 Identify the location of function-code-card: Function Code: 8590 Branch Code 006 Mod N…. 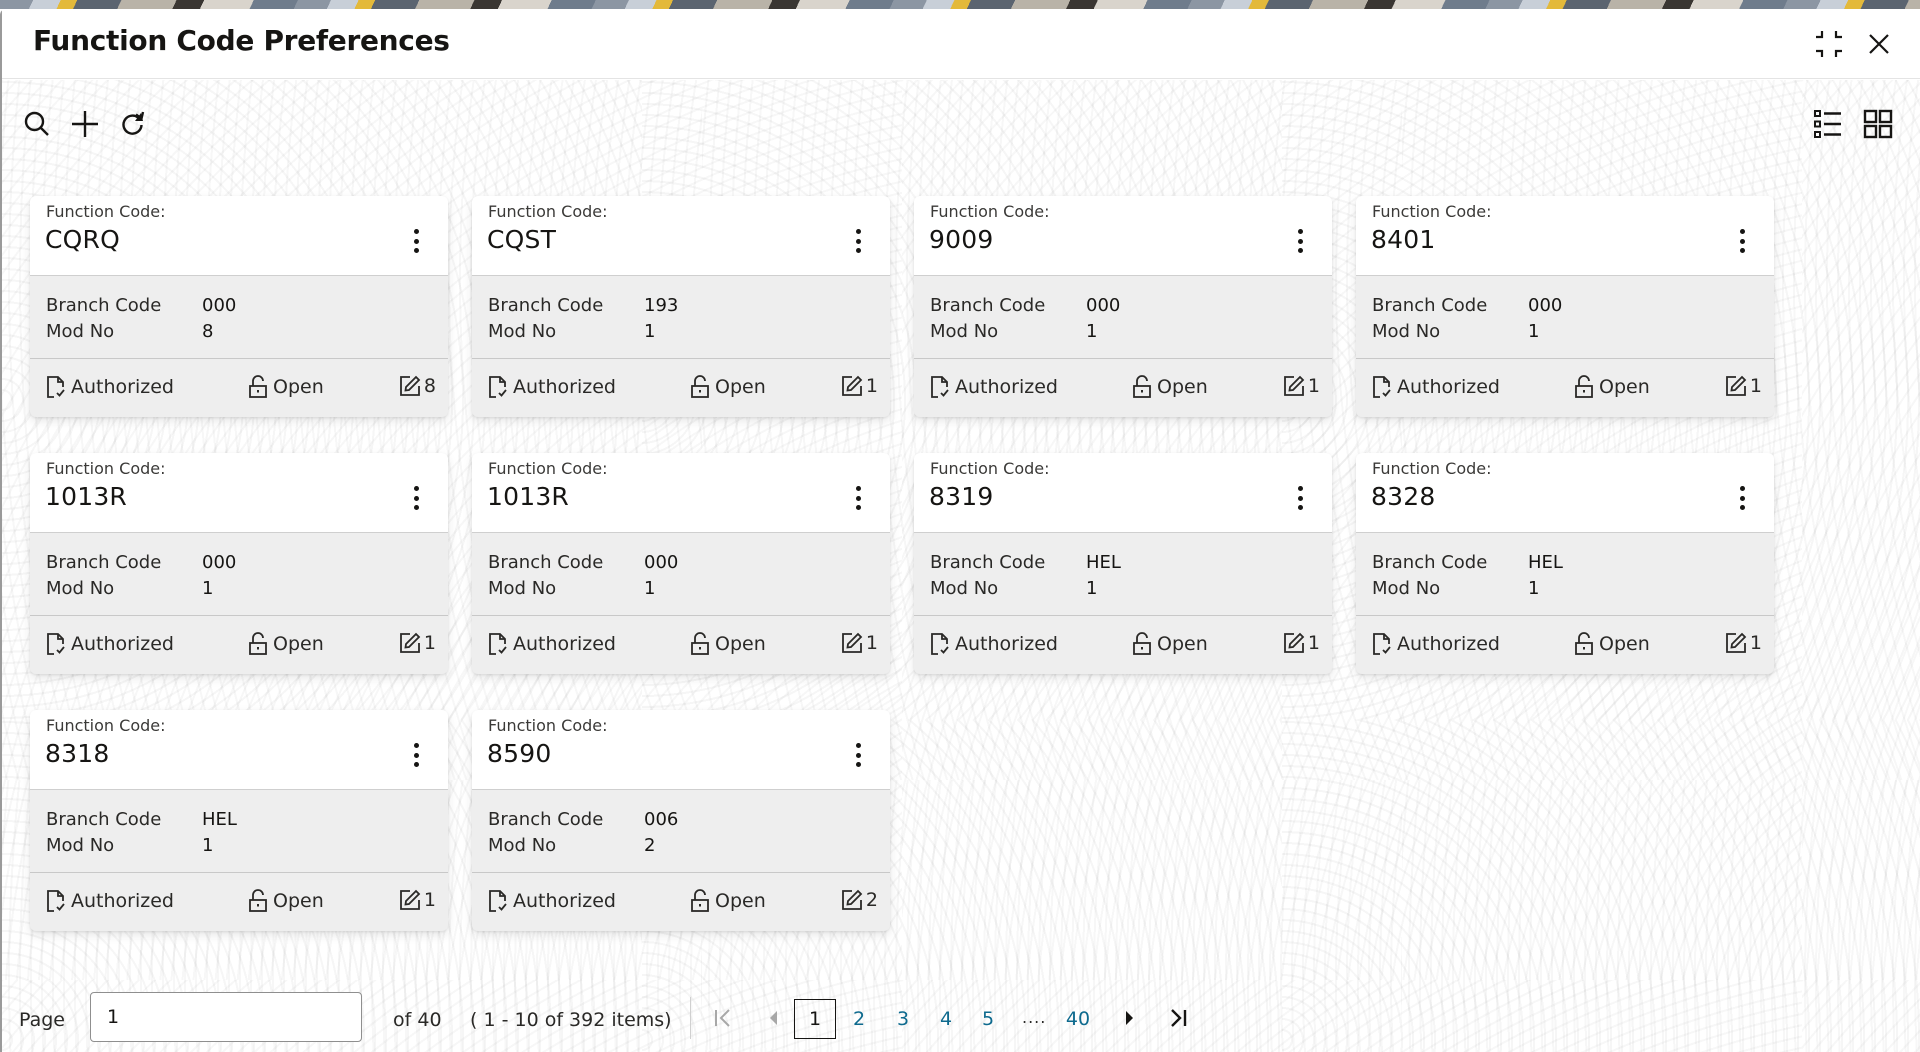
(681, 820).